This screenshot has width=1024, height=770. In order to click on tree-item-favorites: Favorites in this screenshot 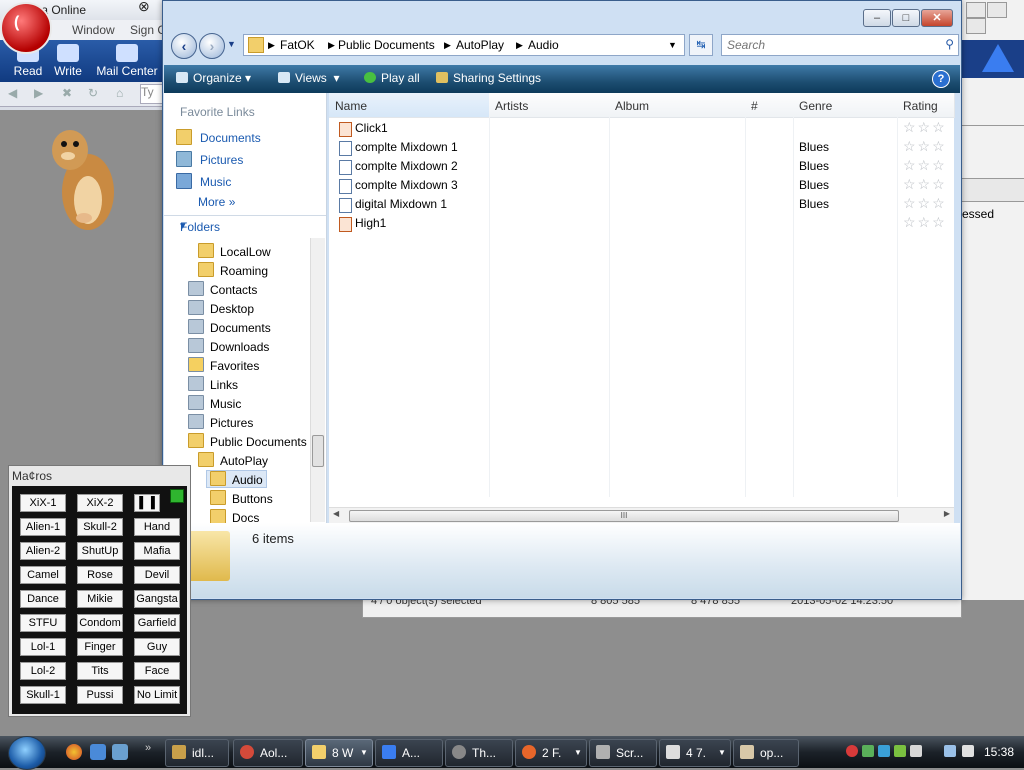, I will do `click(223, 365)`.